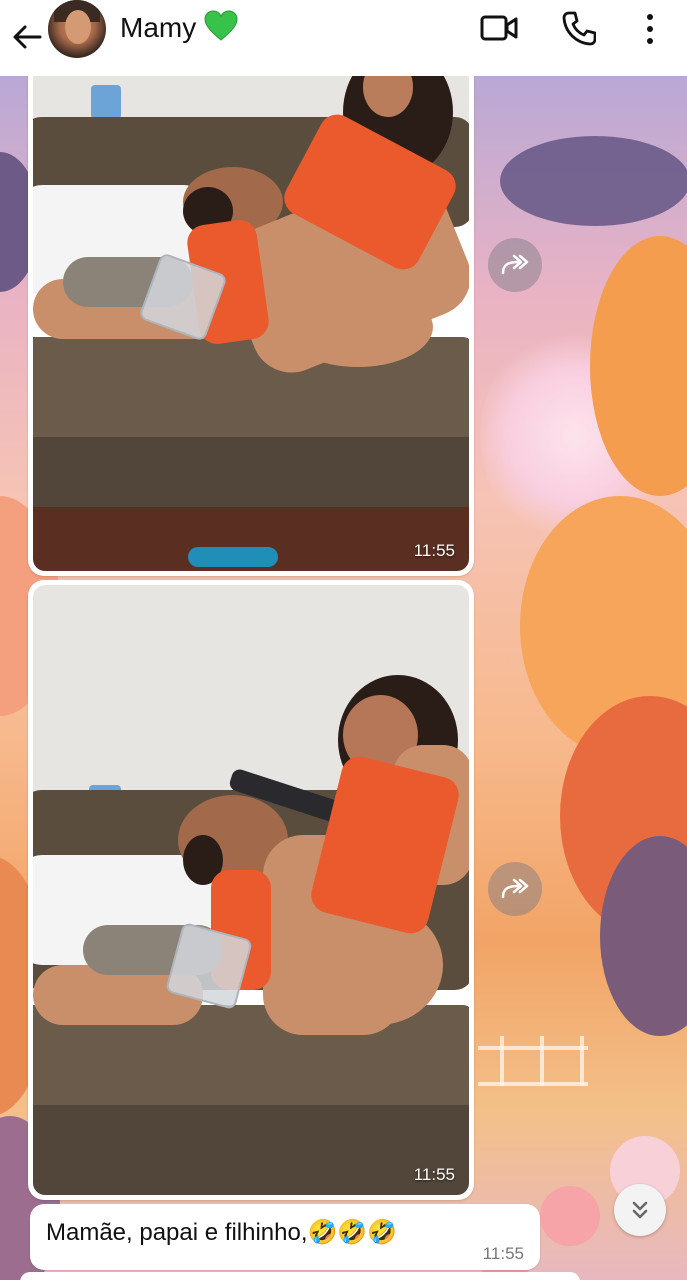  I want to click on video-call-icon, so click(499, 28).